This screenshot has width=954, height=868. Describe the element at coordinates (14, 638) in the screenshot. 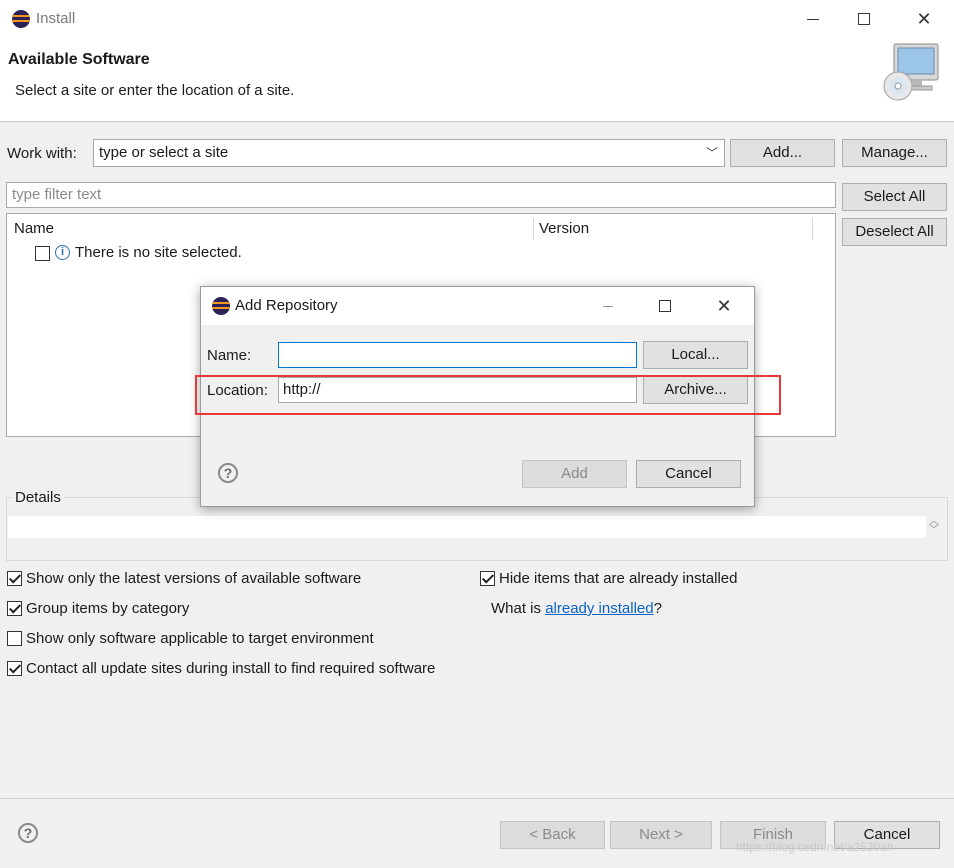

I see `show-applicable-checkbox` at that location.